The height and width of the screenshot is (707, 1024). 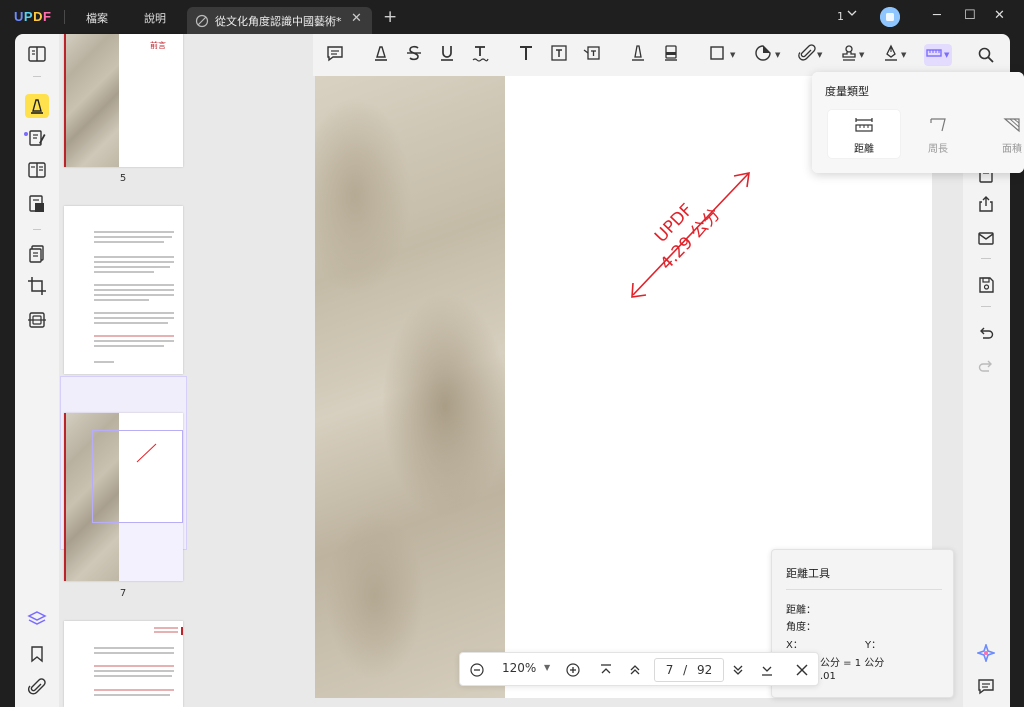 What do you see at coordinates (477, 670) in the screenshot?
I see `zoom-out-icon` at bounding box center [477, 670].